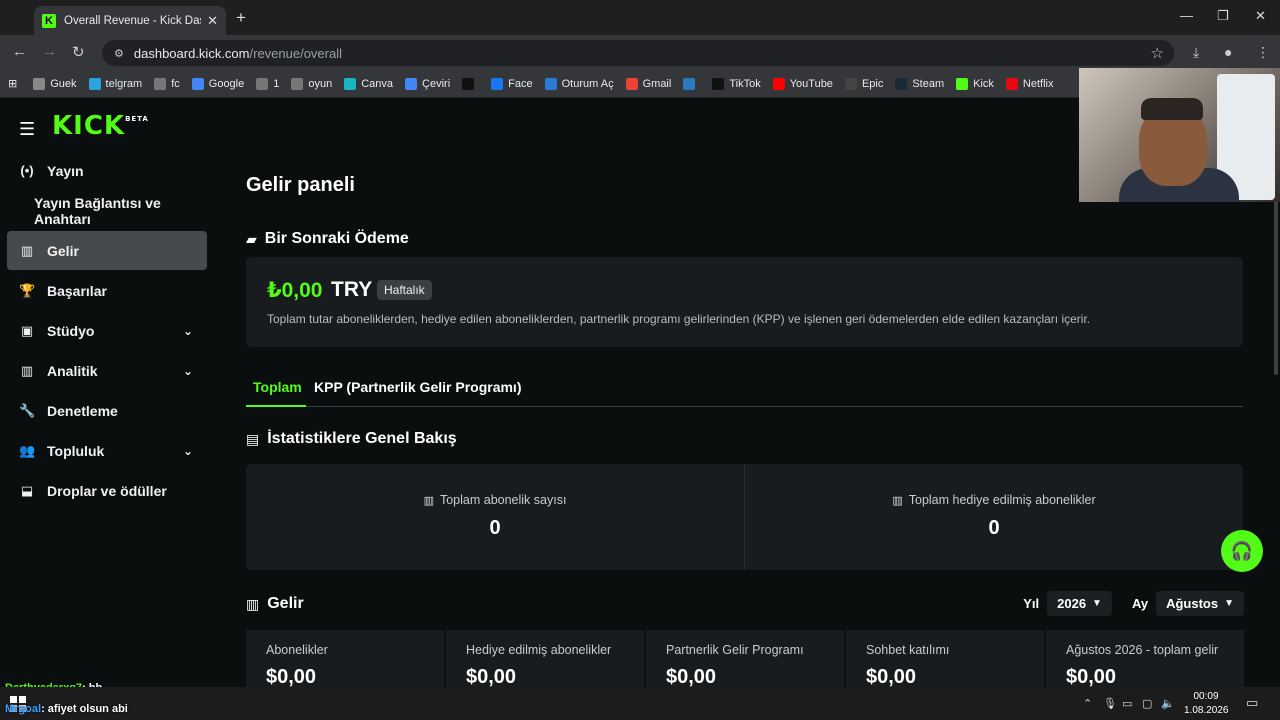  What do you see at coordinates (404, 290) in the screenshot?
I see `payout-frequency-badge: Haftalık` at bounding box center [404, 290].